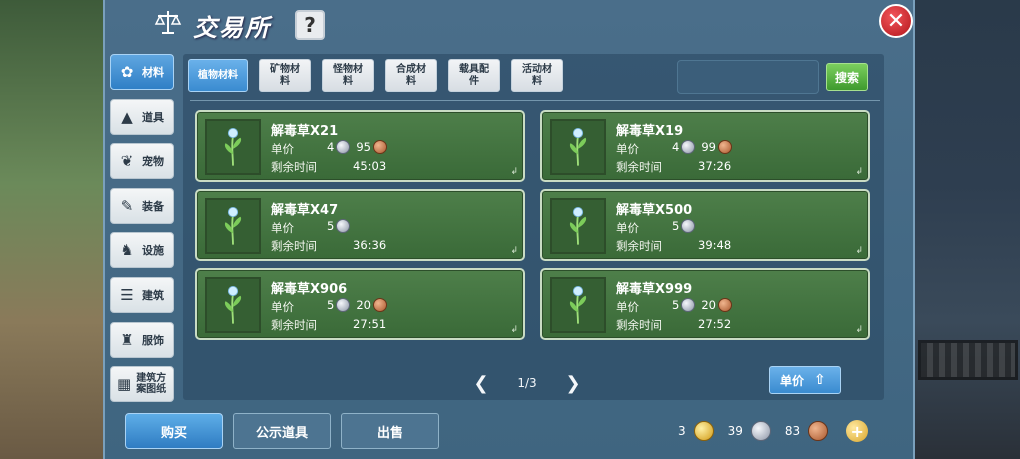  What do you see at coordinates (474, 75) in the screenshot?
I see `tab-vehicle-parts: 载具配件` at bounding box center [474, 75].